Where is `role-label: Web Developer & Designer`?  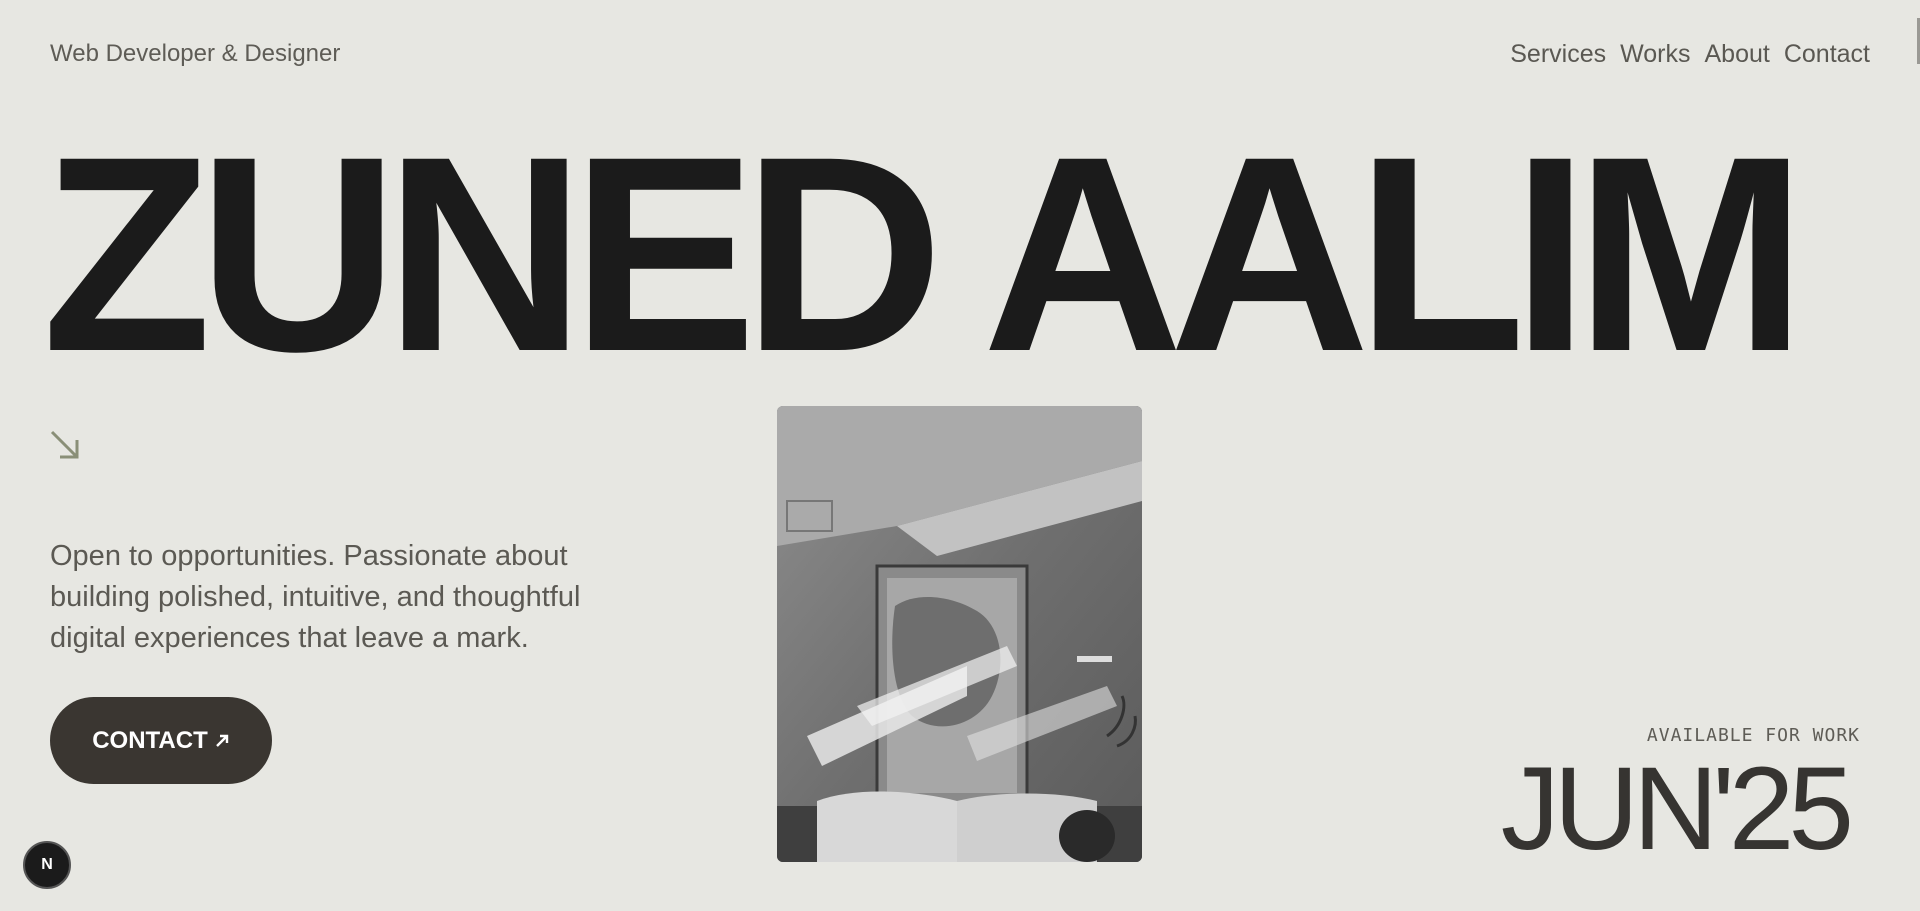 role-label: Web Developer & Designer is located at coordinates (195, 53).